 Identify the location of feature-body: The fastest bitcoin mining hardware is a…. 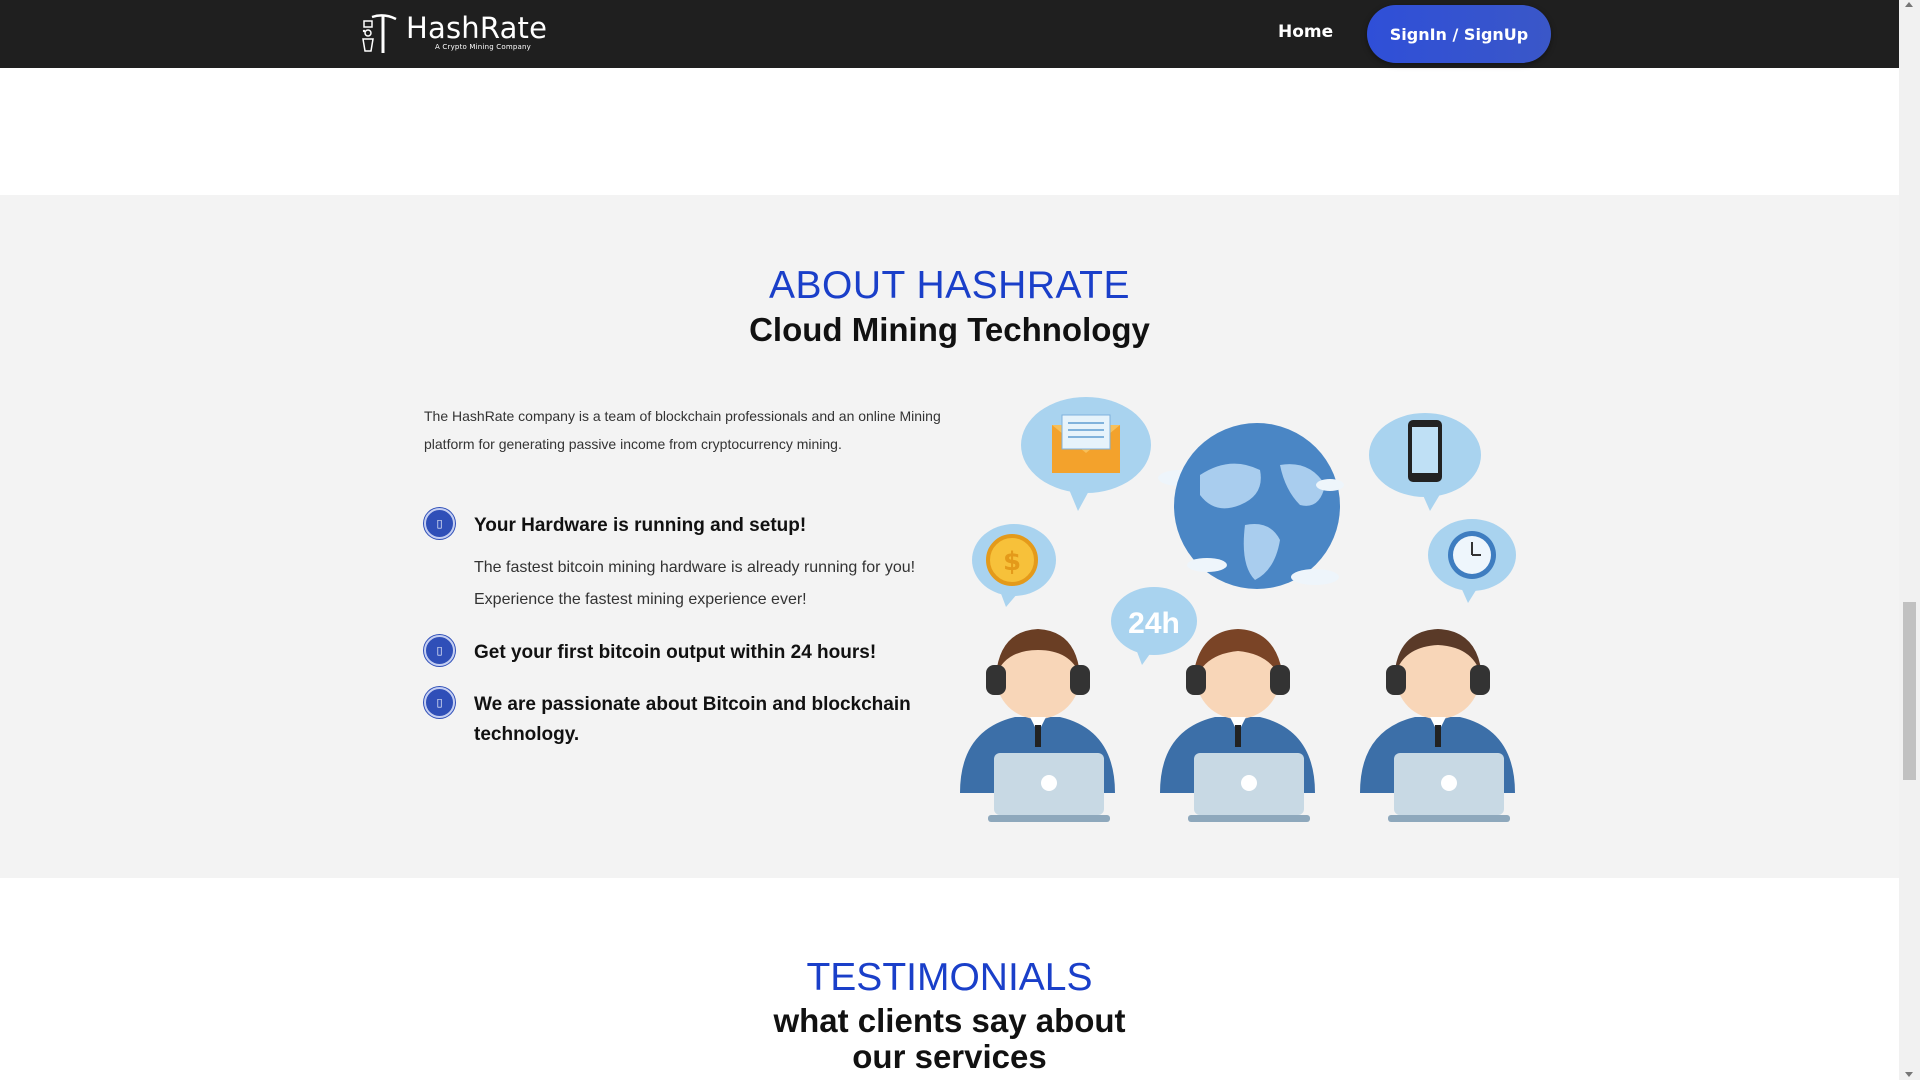
(695, 583).